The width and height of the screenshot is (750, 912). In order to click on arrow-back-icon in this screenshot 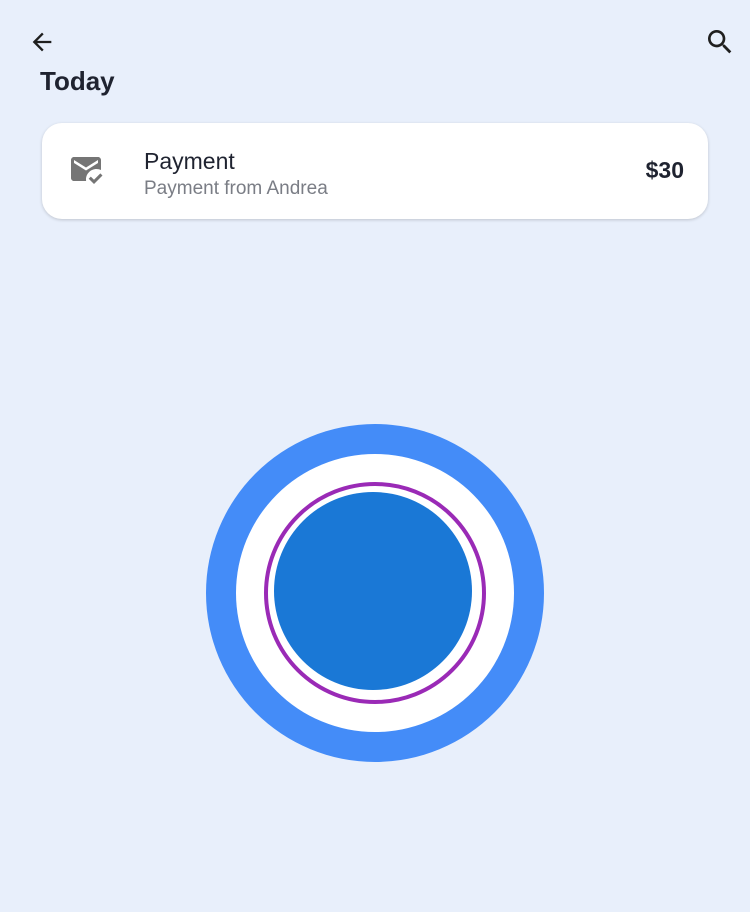, I will do `click(42, 42)`.